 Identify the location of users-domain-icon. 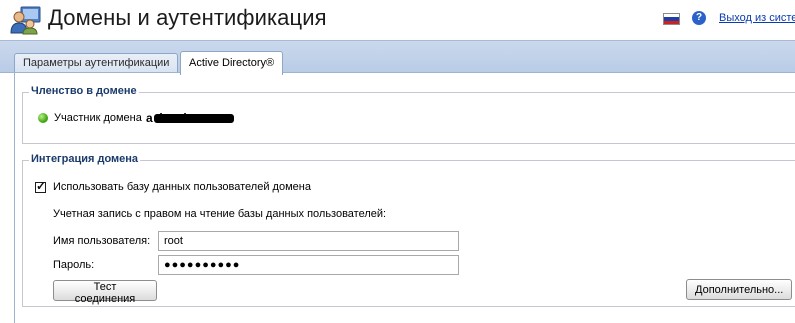
(25, 20).